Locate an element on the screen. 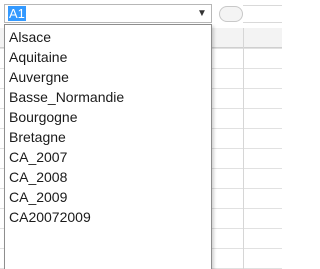 This screenshot has height=269, width=320. formula-bar-resize-handle is located at coordinates (231, 14).